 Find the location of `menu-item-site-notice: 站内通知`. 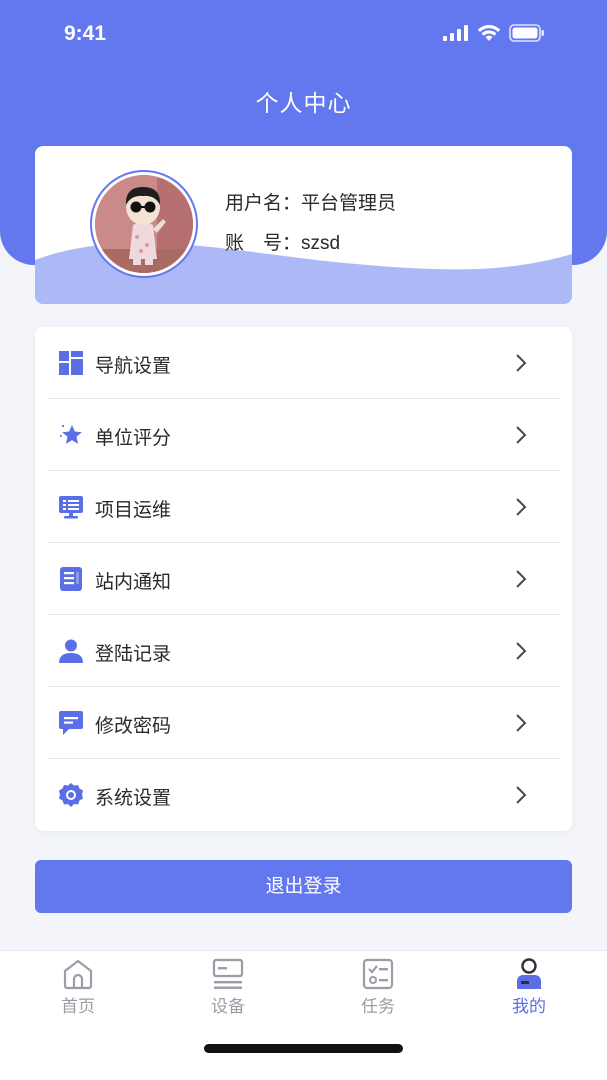

menu-item-site-notice: 站内通知 is located at coordinates (303, 579).